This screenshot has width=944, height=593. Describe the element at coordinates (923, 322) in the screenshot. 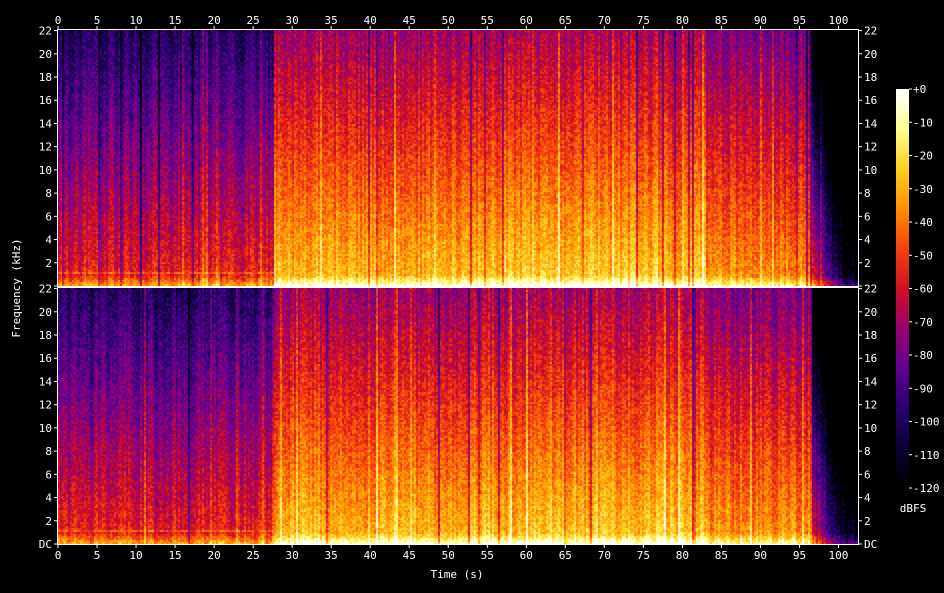

I see `colorbar-tick-label: -70` at that location.